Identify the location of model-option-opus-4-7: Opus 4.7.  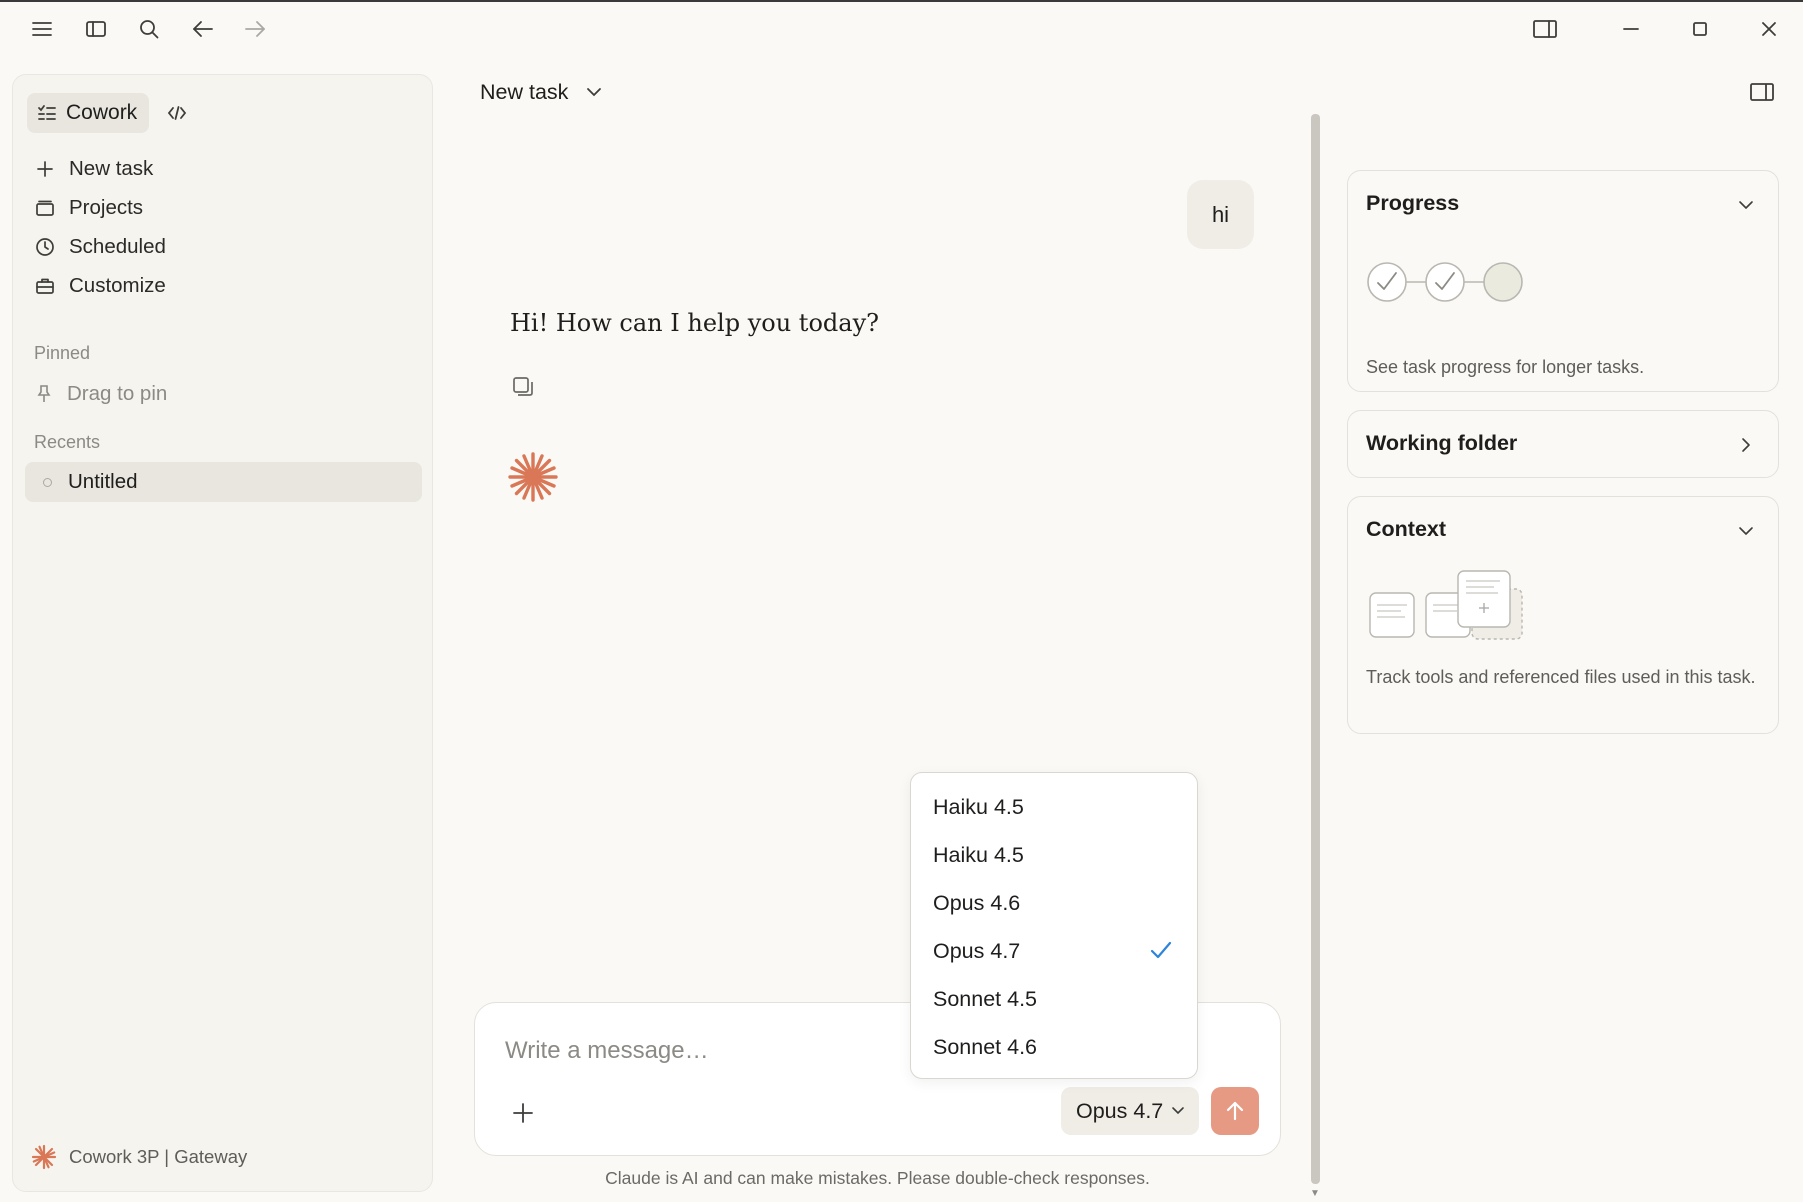
(1054, 951).